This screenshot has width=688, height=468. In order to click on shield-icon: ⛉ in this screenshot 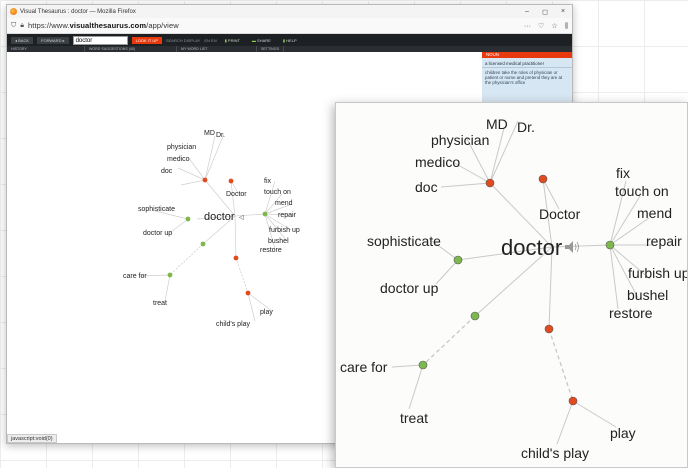, I will do `click(13, 26)`.